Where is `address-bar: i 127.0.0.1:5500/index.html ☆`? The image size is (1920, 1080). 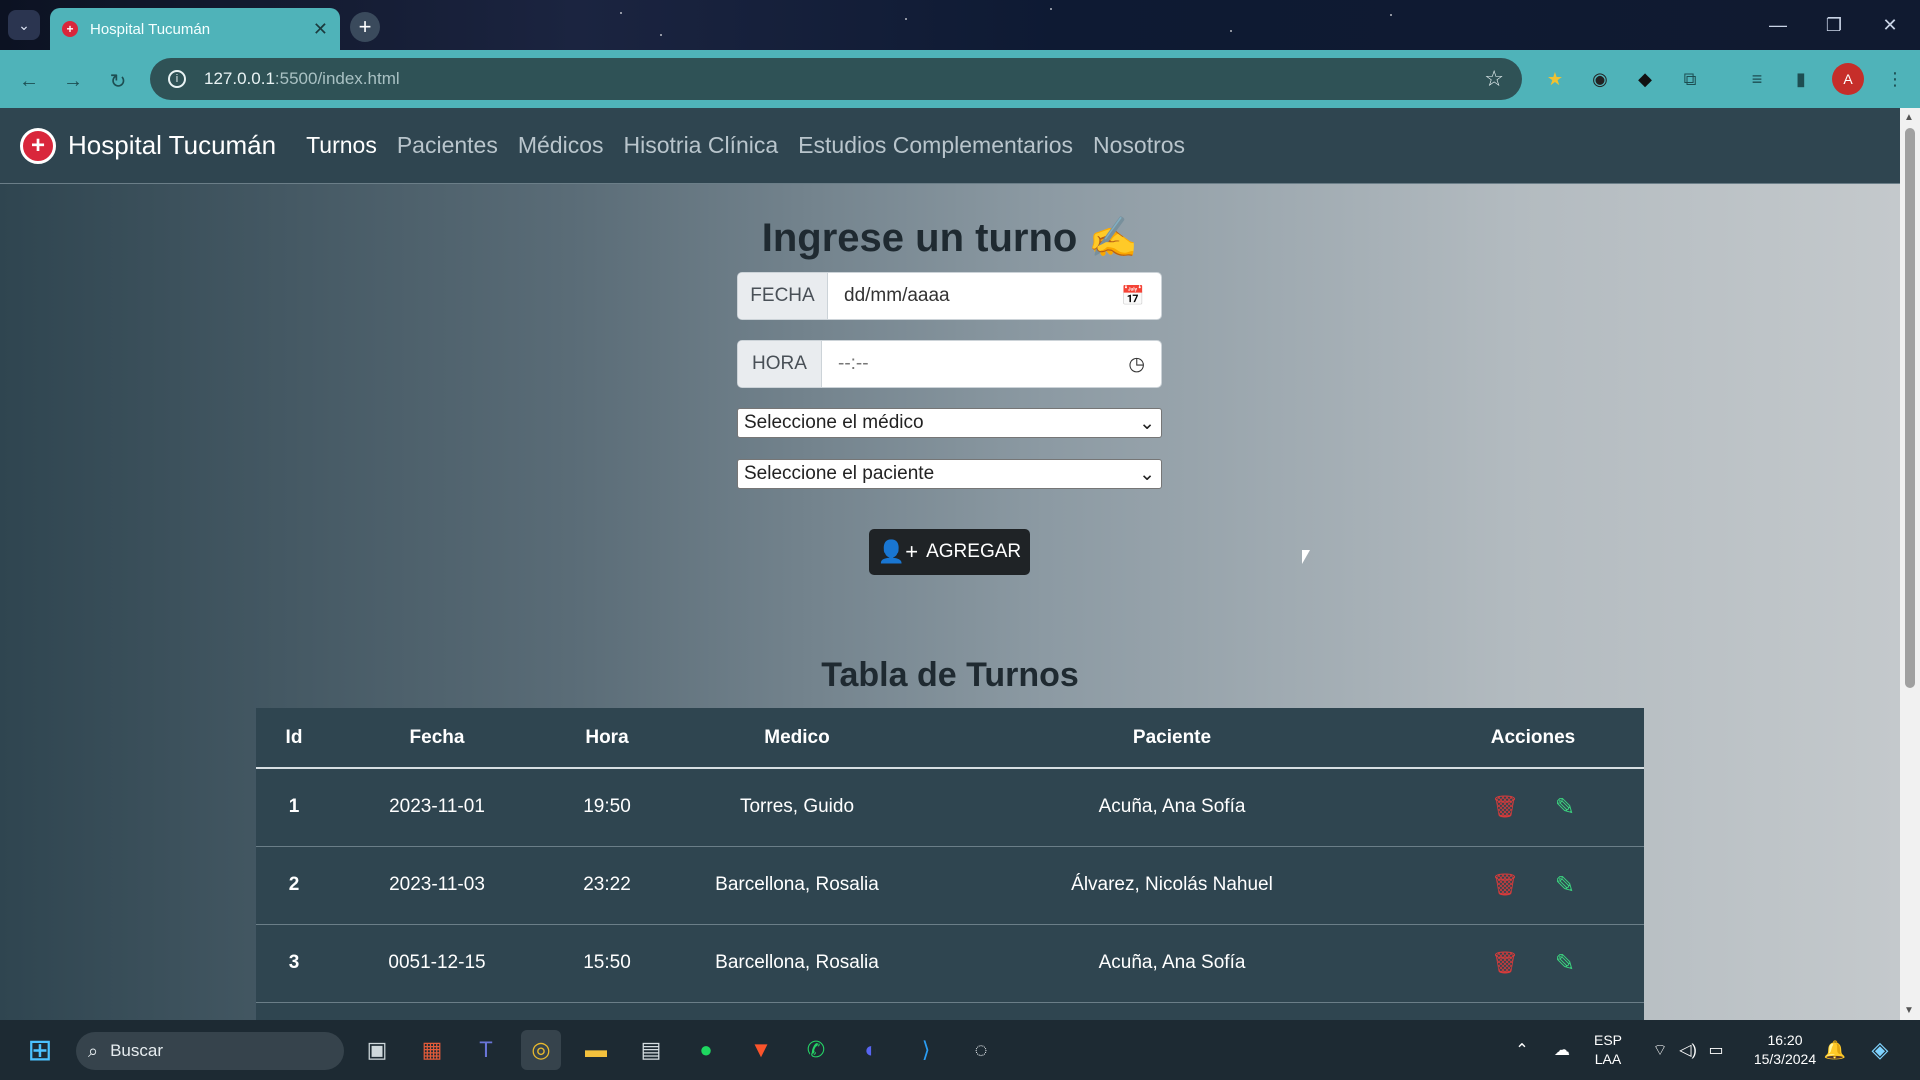
address-bar: i 127.0.0.1:5500/index.html ☆ is located at coordinates (836, 79).